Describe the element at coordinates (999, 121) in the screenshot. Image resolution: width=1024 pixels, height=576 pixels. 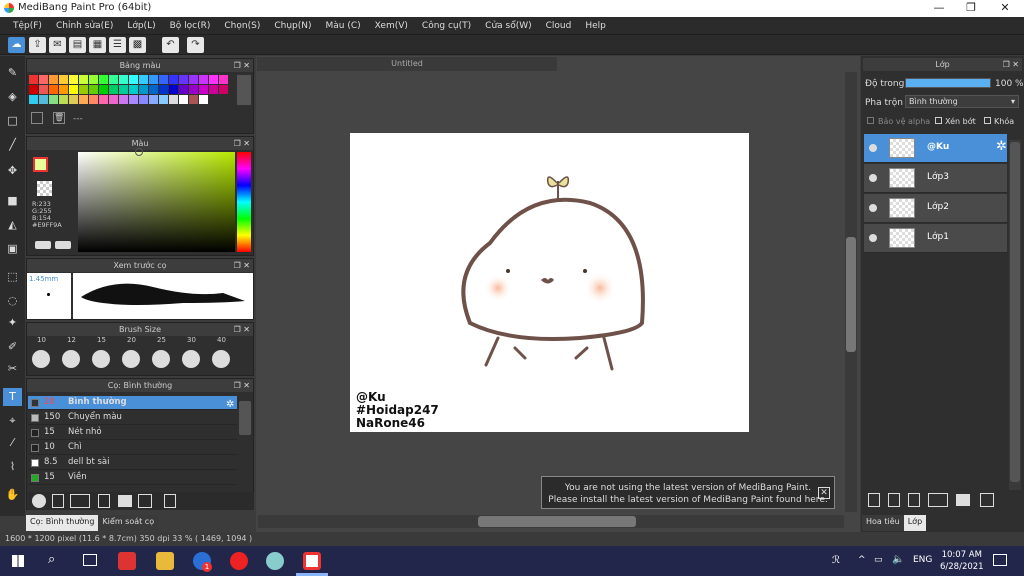
I see `lock-checkbox: Khóa` at that location.